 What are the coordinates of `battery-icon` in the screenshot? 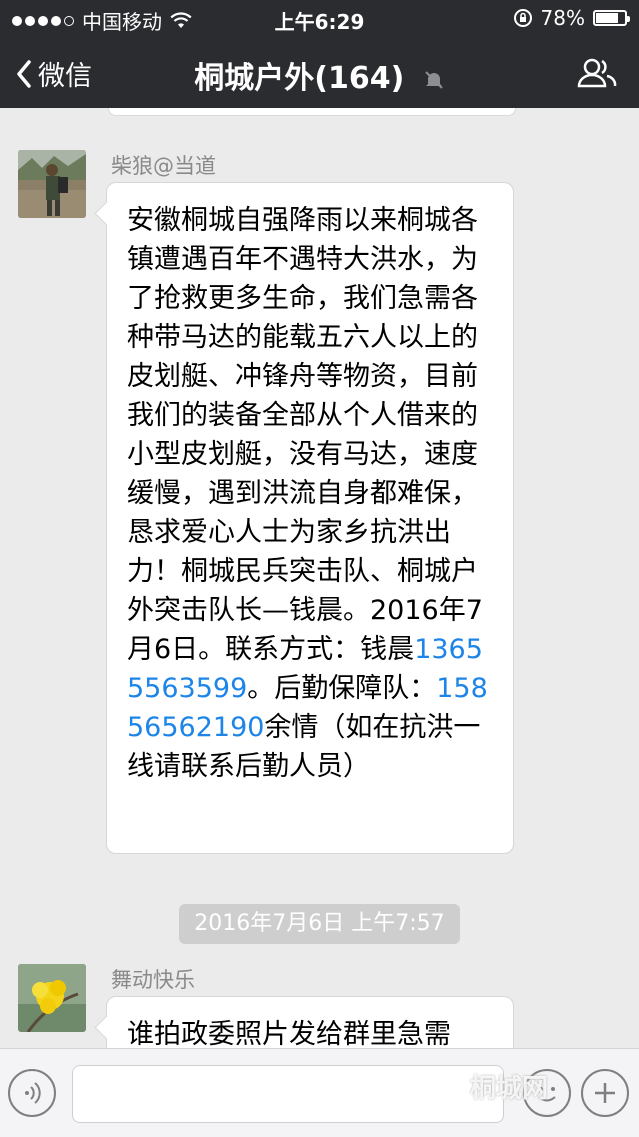 It's located at (611, 18).